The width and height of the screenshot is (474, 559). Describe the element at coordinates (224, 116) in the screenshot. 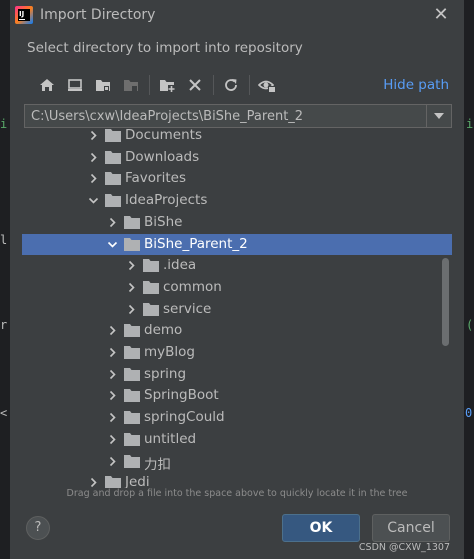

I see `path-input` at that location.